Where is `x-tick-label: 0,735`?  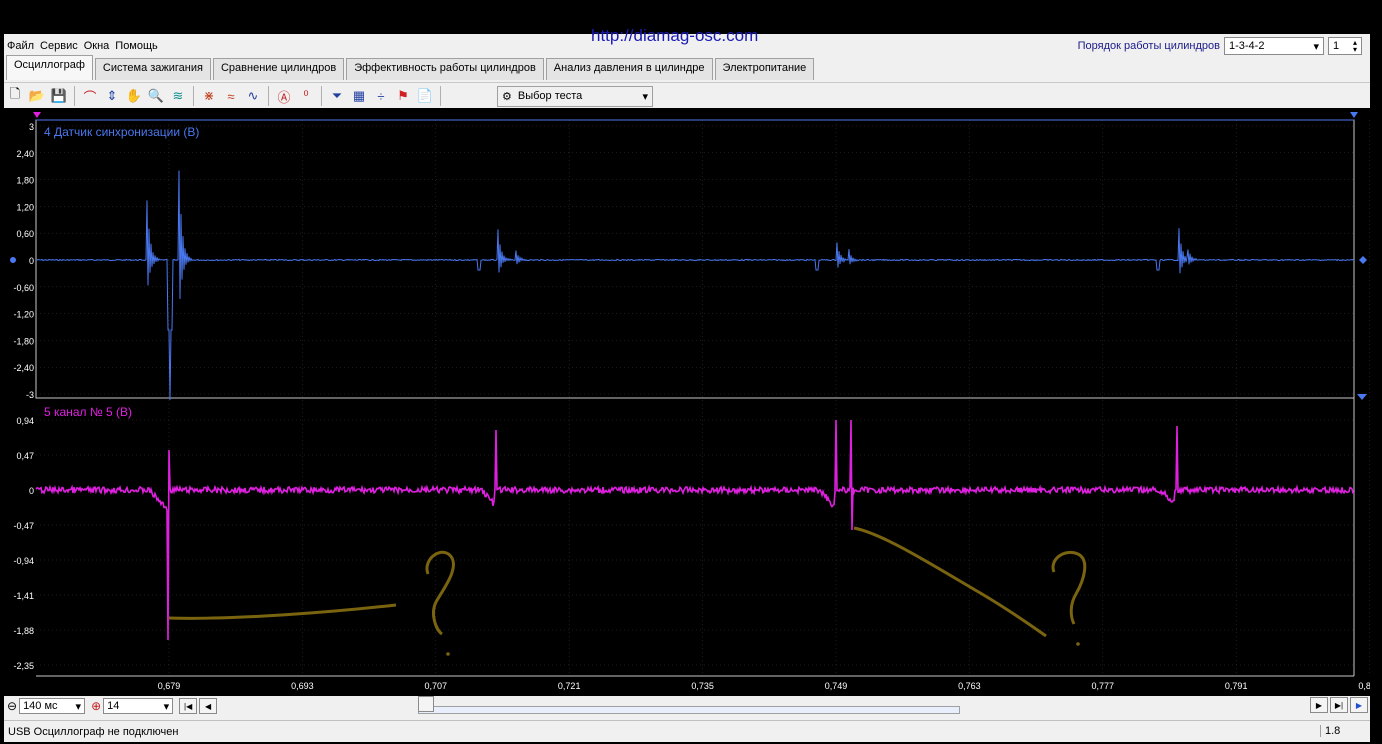 x-tick-label: 0,735 is located at coordinates (702, 686).